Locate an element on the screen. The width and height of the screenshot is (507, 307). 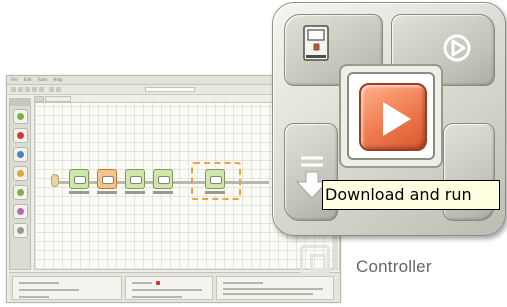
programming-palette is located at coordinates (20, 184).